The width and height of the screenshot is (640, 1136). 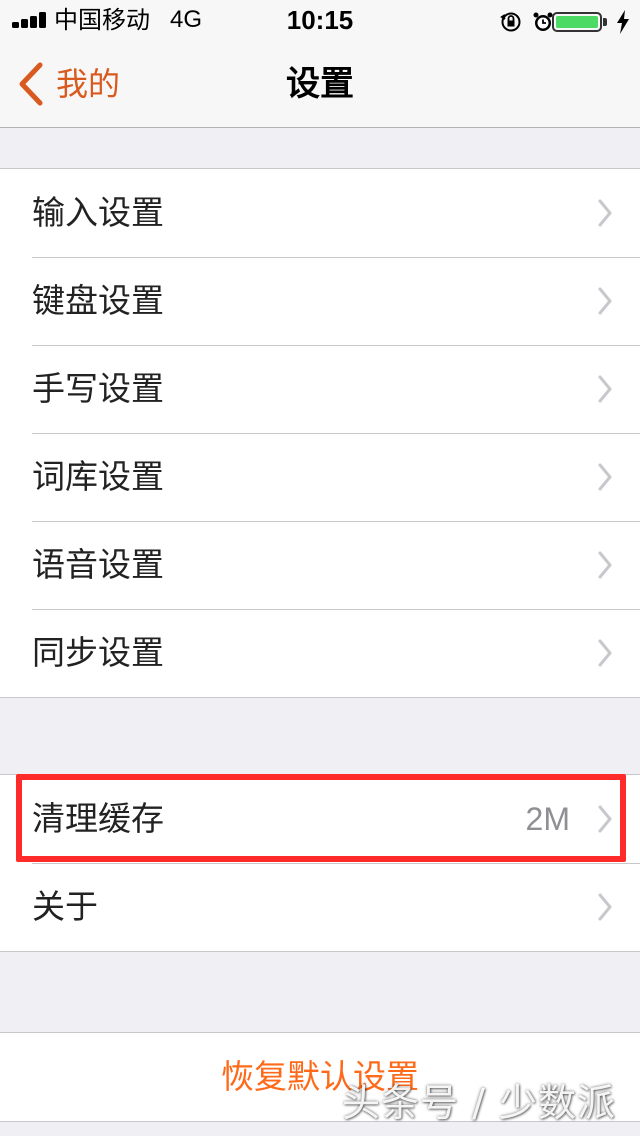 What do you see at coordinates (65, 906) in the screenshot?
I see `row-label: 关于` at bounding box center [65, 906].